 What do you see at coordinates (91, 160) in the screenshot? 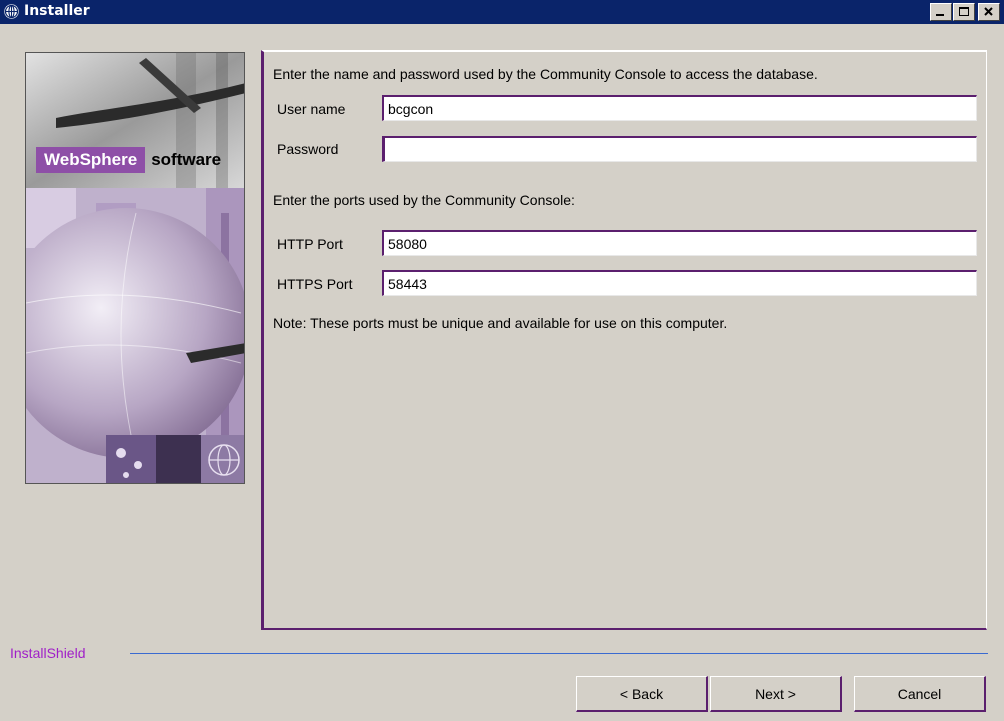
I see `websphere-brand: WebSphere` at bounding box center [91, 160].